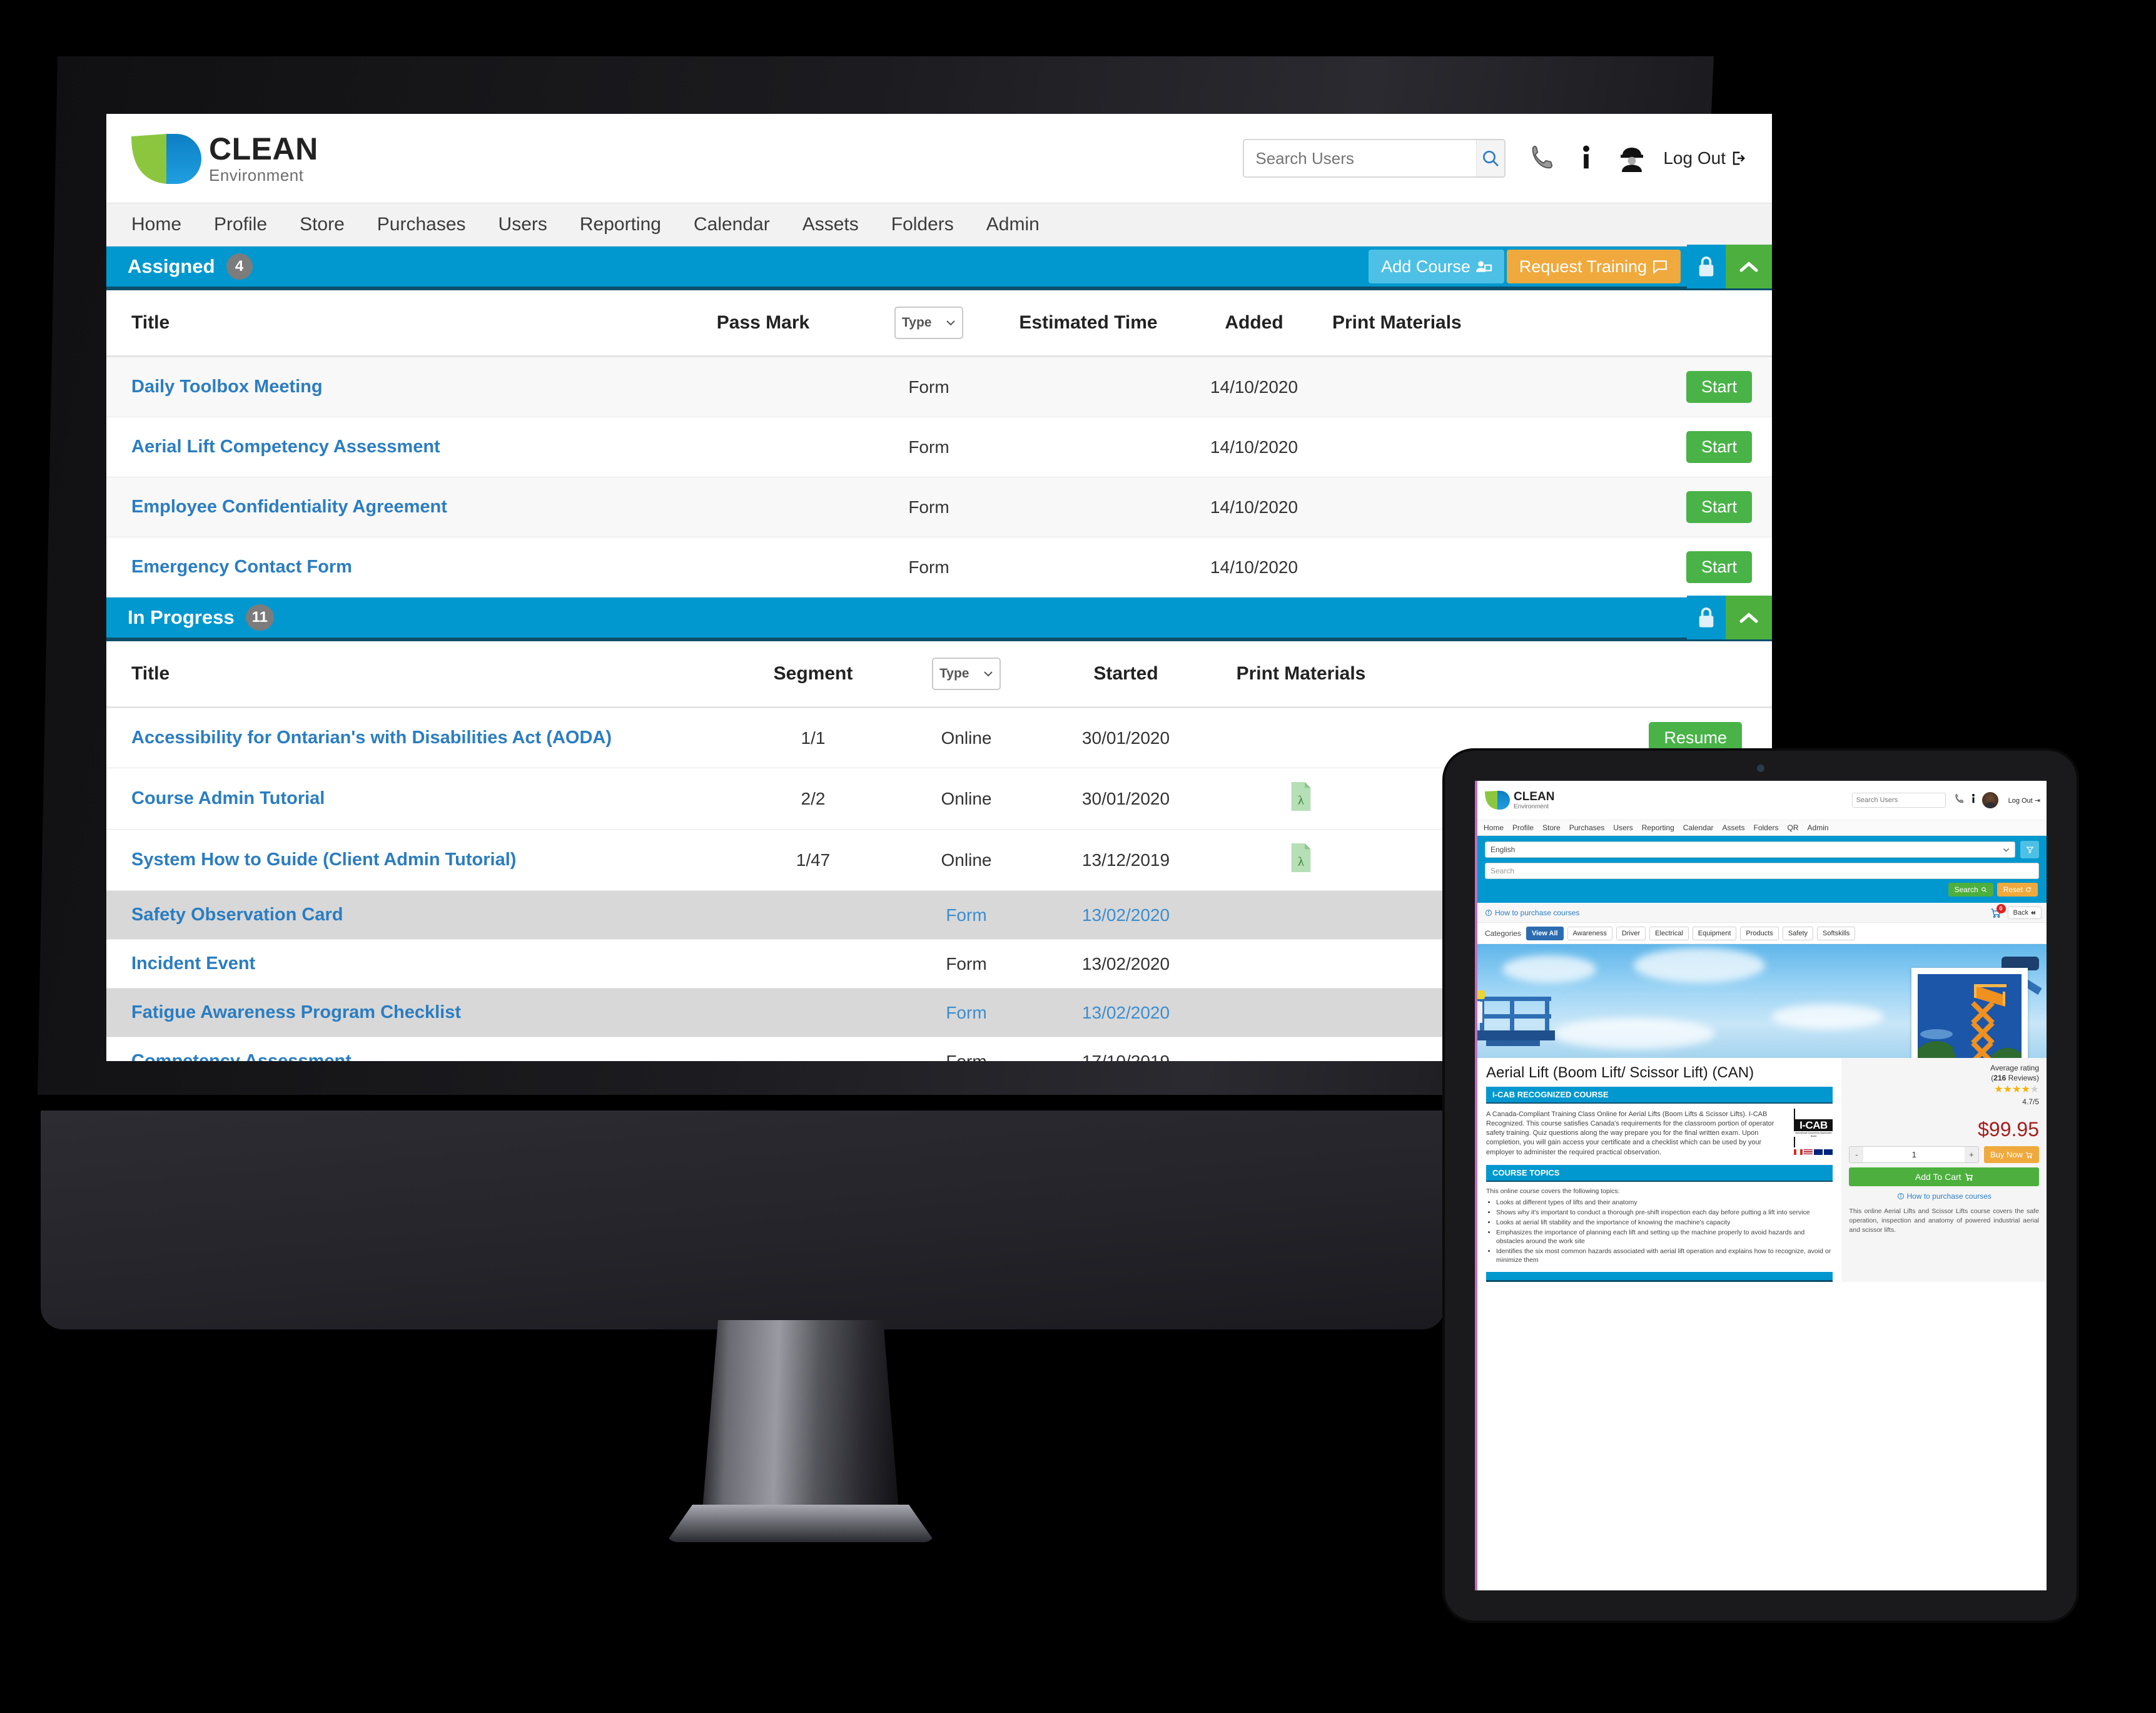  What do you see at coordinates (1797, 933) in the screenshot?
I see `category-tab-safety: Safety` at bounding box center [1797, 933].